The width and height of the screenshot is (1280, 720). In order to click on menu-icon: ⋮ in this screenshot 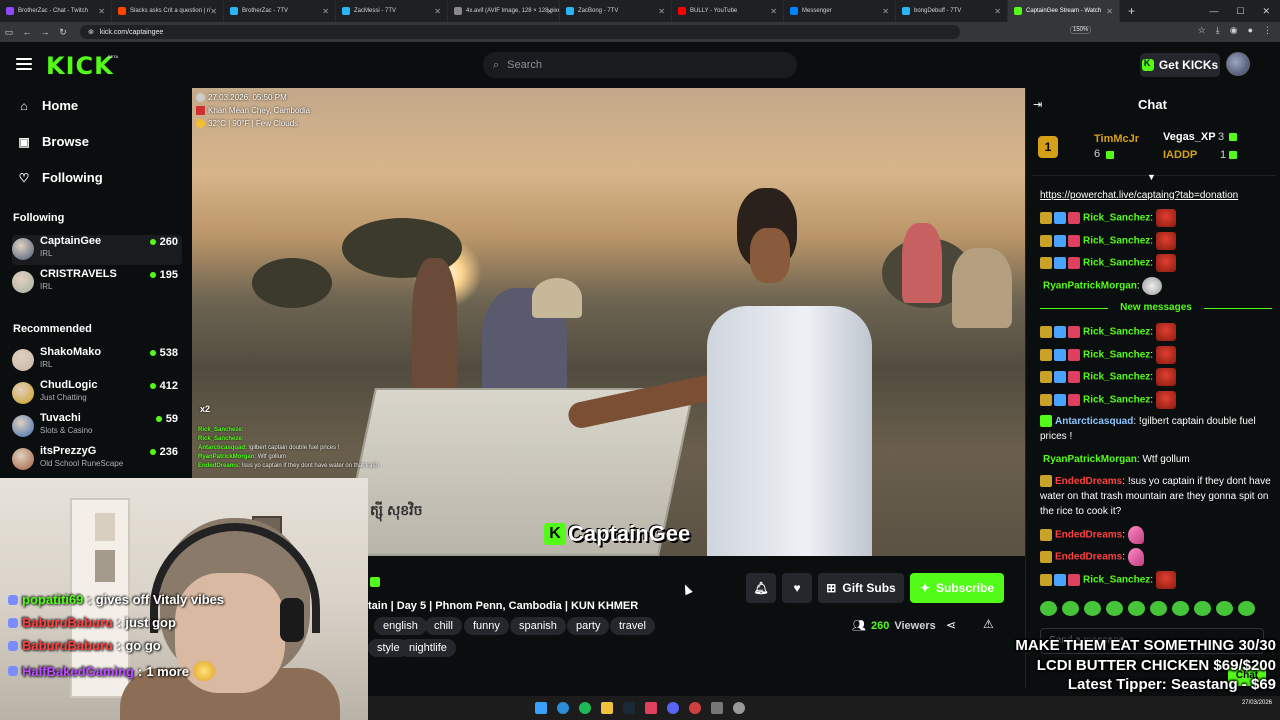, I will do `click(1267, 30)`.